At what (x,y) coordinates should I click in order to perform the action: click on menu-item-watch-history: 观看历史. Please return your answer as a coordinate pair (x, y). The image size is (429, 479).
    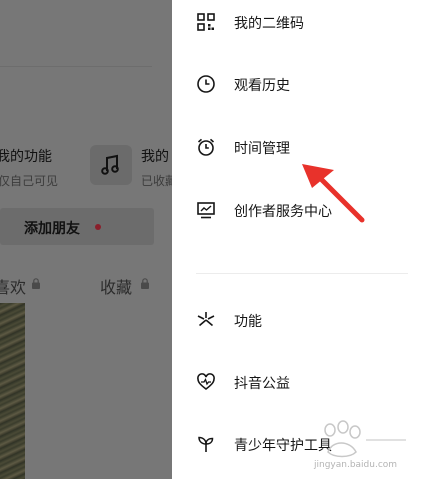
    Looking at the image, I should click on (300, 84).